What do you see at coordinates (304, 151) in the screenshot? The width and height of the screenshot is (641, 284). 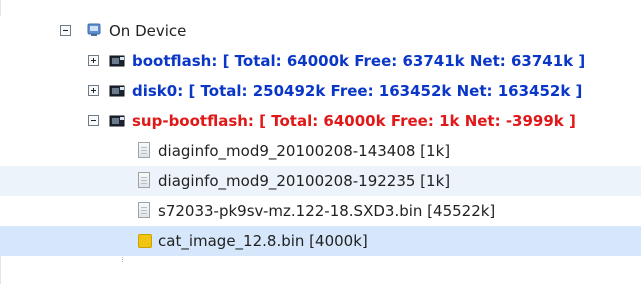 I see `file-label: diaginfo_mod9_20100208-143408 [1k]` at bounding box center [304, 151].